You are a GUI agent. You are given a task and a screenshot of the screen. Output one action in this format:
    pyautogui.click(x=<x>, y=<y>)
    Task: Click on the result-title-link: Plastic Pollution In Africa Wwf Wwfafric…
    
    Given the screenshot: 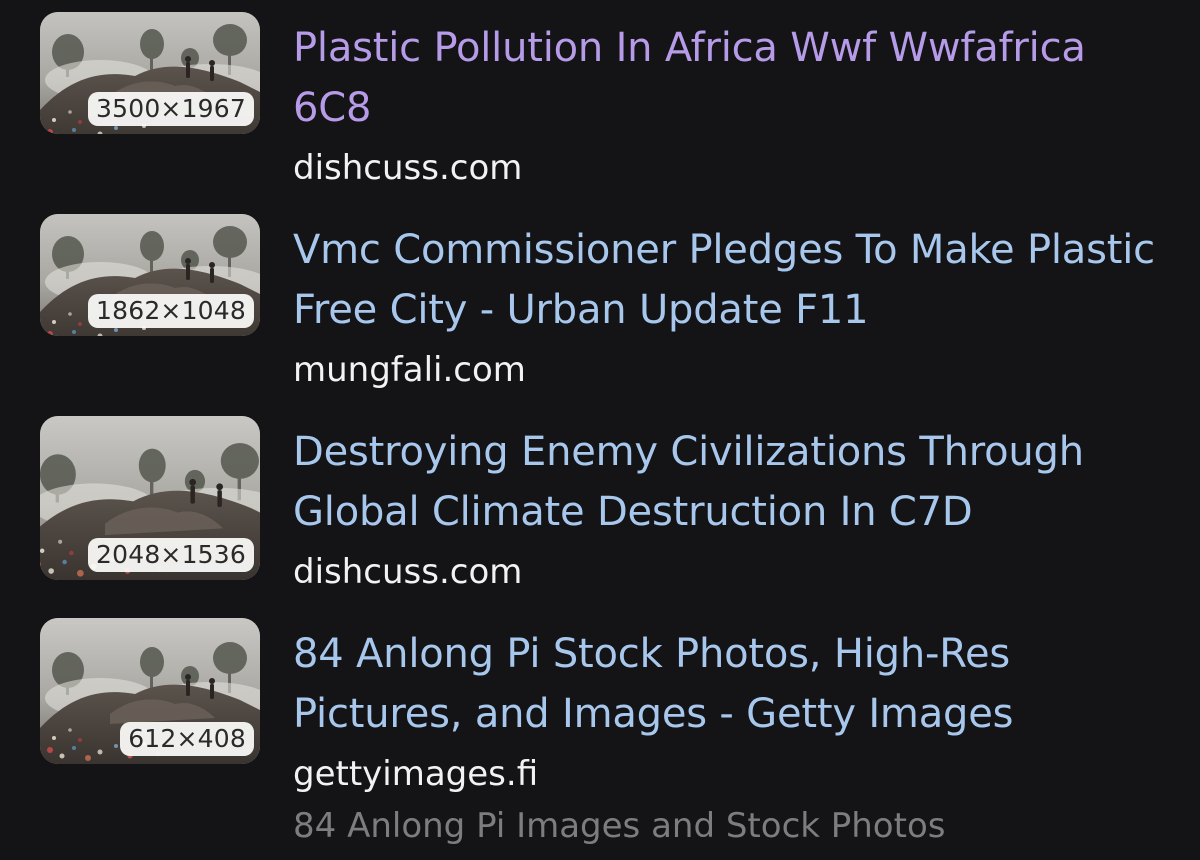 What is the action you would take?
    pyautogui.click(x=733, y=78)
    